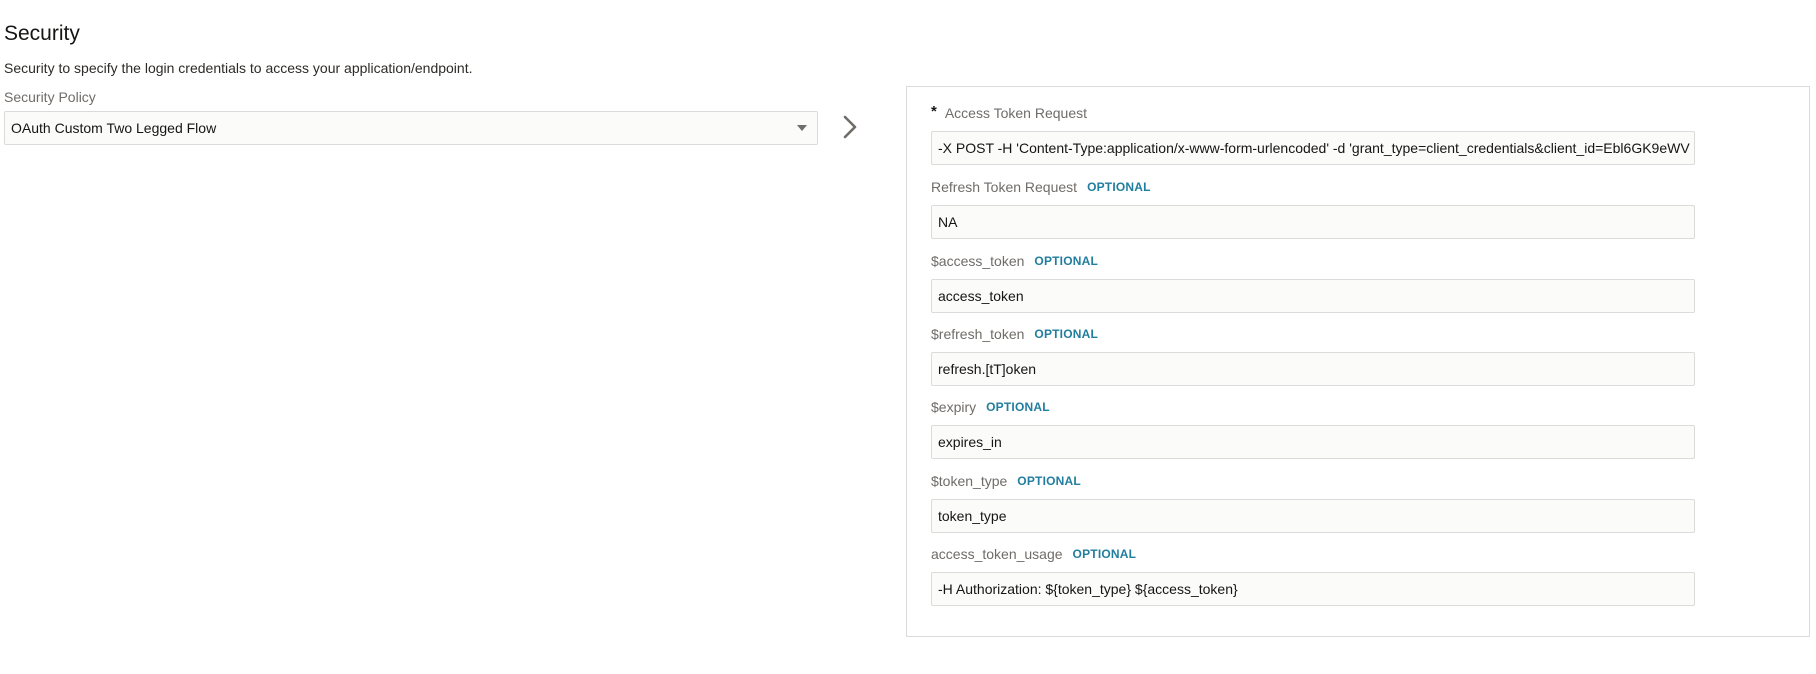  I want to click on refresh-token-request-input: NA, so click(1313, 222).